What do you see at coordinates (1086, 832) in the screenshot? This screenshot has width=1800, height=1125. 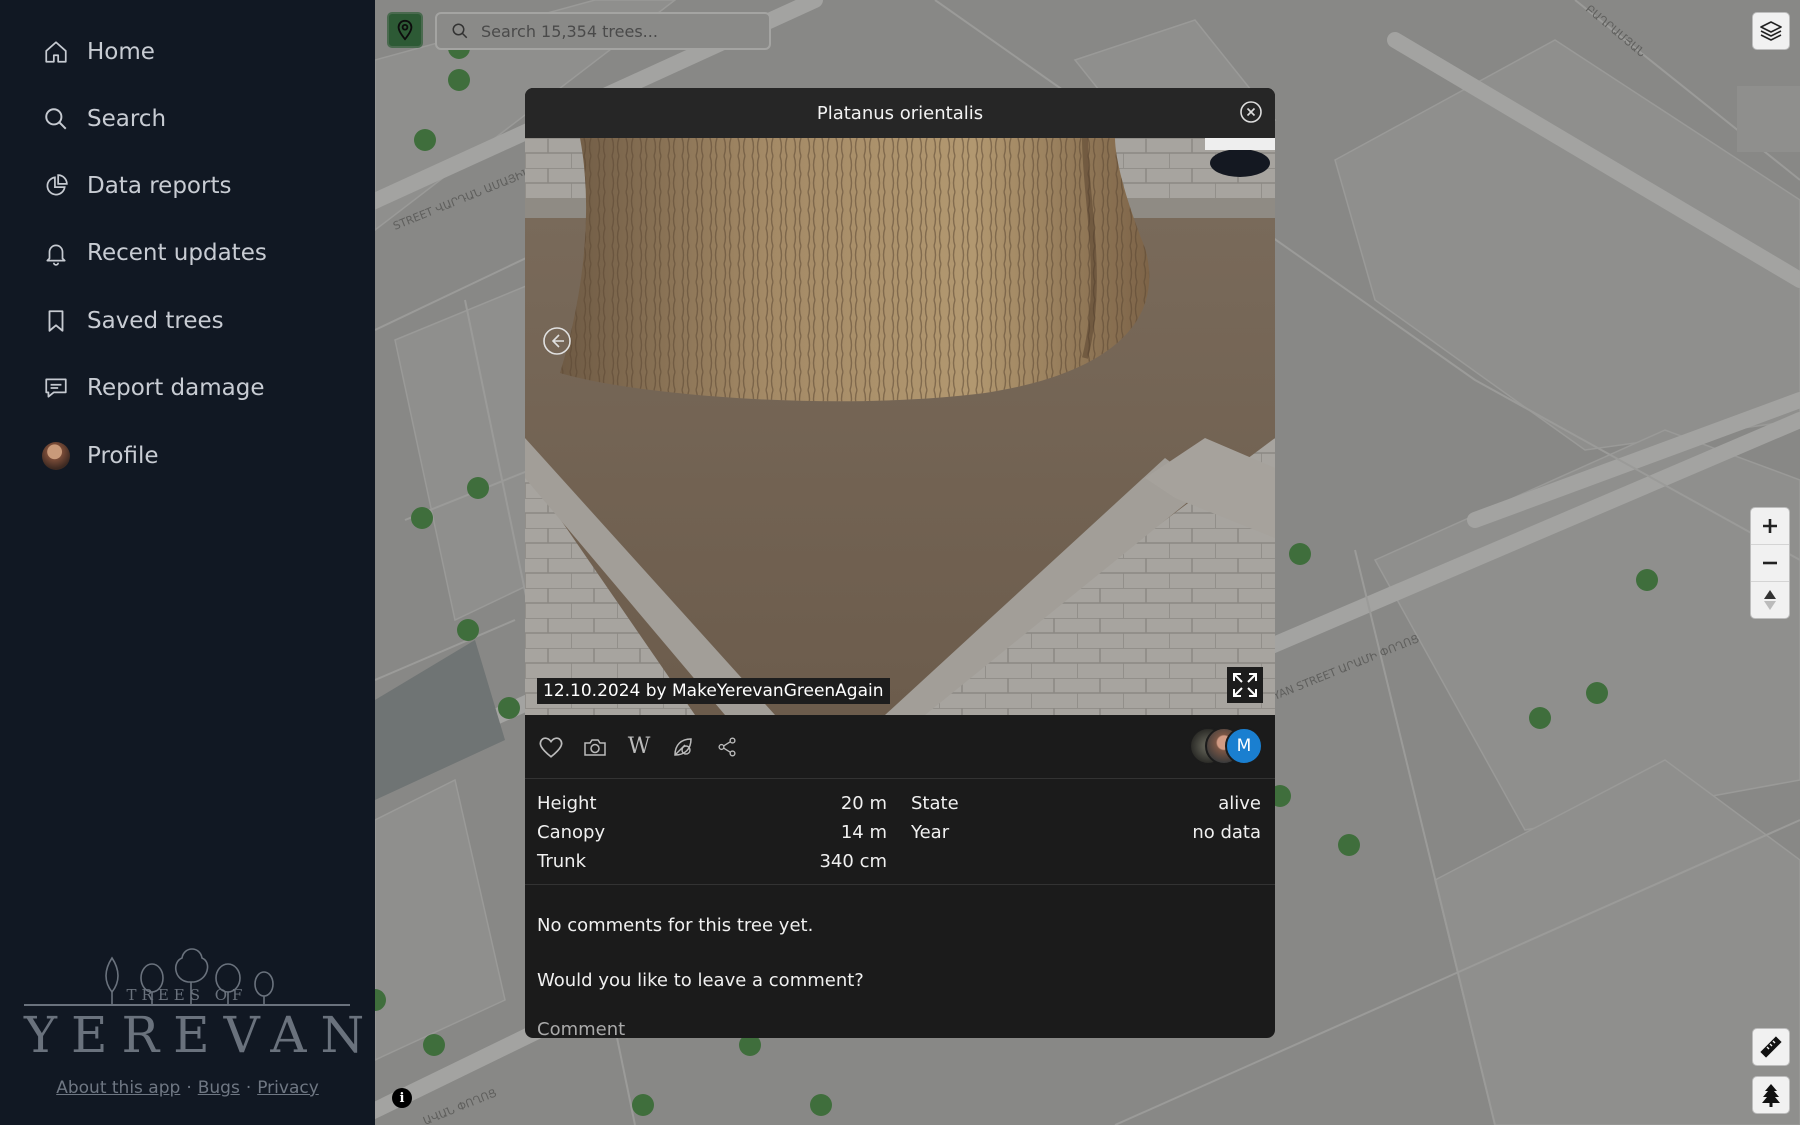 I see `property-row: Year no data` at bounding box center [1086, 832].